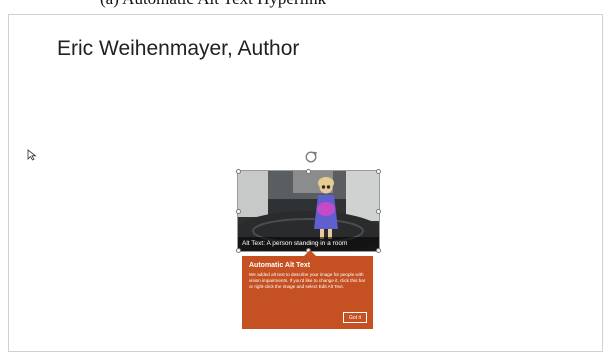 The height and width of the screenshot is (352, 605). I want to click on resize-handle-bottom-left, so click(238, 250).